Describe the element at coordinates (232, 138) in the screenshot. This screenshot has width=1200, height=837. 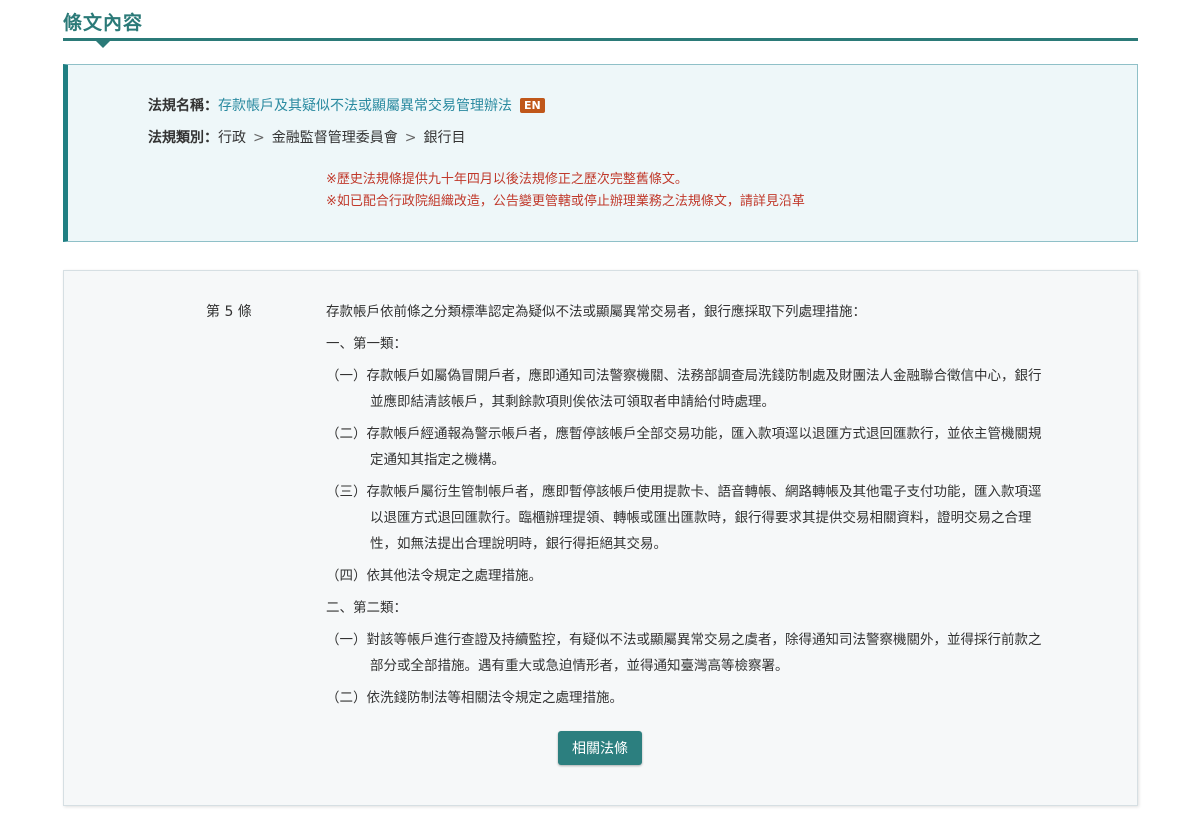
I see `category-crumb-1: 行政` at that location.